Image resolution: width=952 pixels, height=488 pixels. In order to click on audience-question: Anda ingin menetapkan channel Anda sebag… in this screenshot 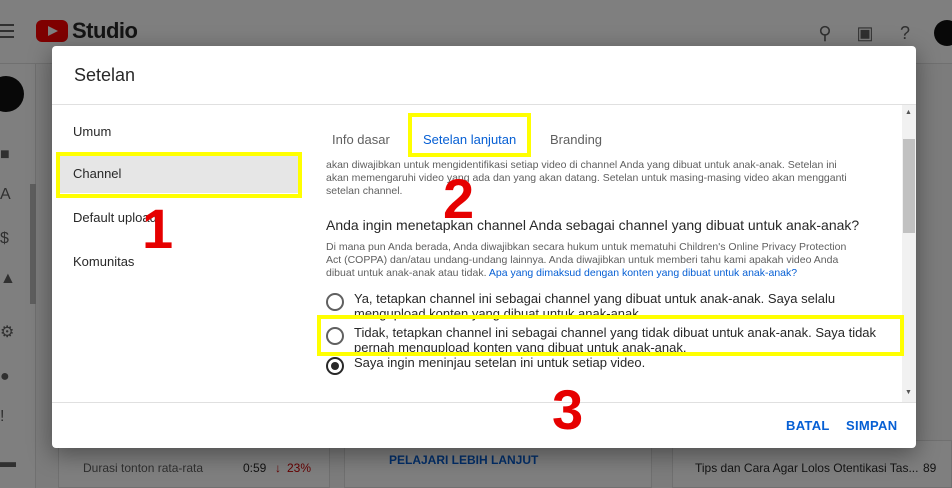, I will do `click(593, 225)`.